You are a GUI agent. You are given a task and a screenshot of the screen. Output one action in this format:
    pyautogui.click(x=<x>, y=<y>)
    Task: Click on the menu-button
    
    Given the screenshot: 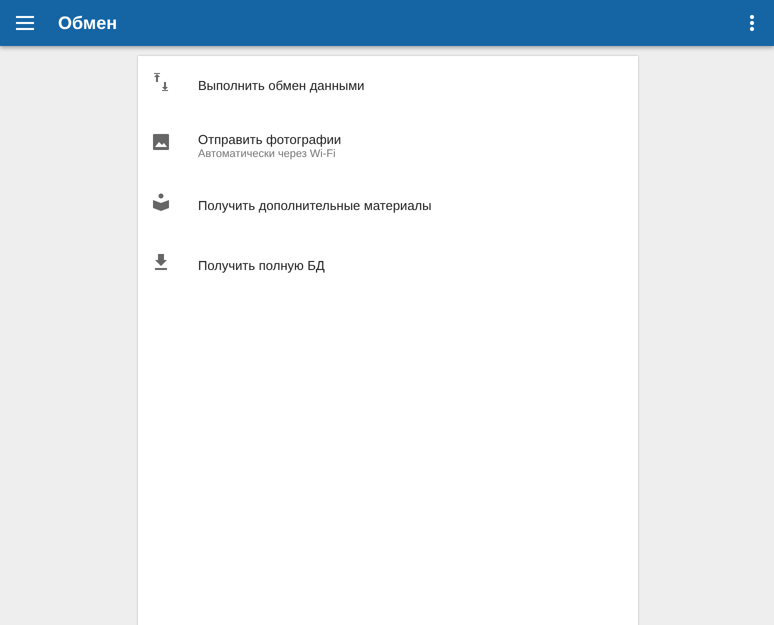 What is the action you would take?
    pyautogui.click(x=25, y=23)
    